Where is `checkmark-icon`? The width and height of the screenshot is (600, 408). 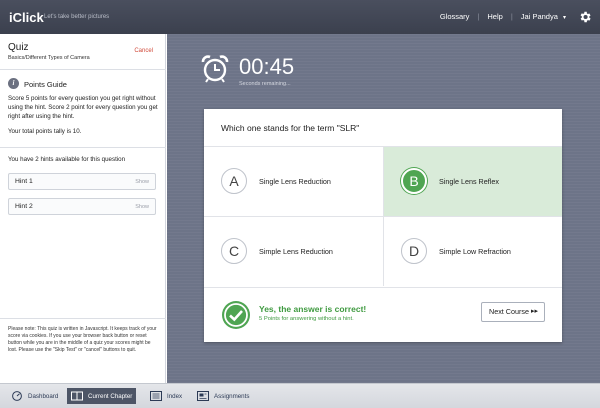
checkmark-icon is located at coordinates (236, 315).